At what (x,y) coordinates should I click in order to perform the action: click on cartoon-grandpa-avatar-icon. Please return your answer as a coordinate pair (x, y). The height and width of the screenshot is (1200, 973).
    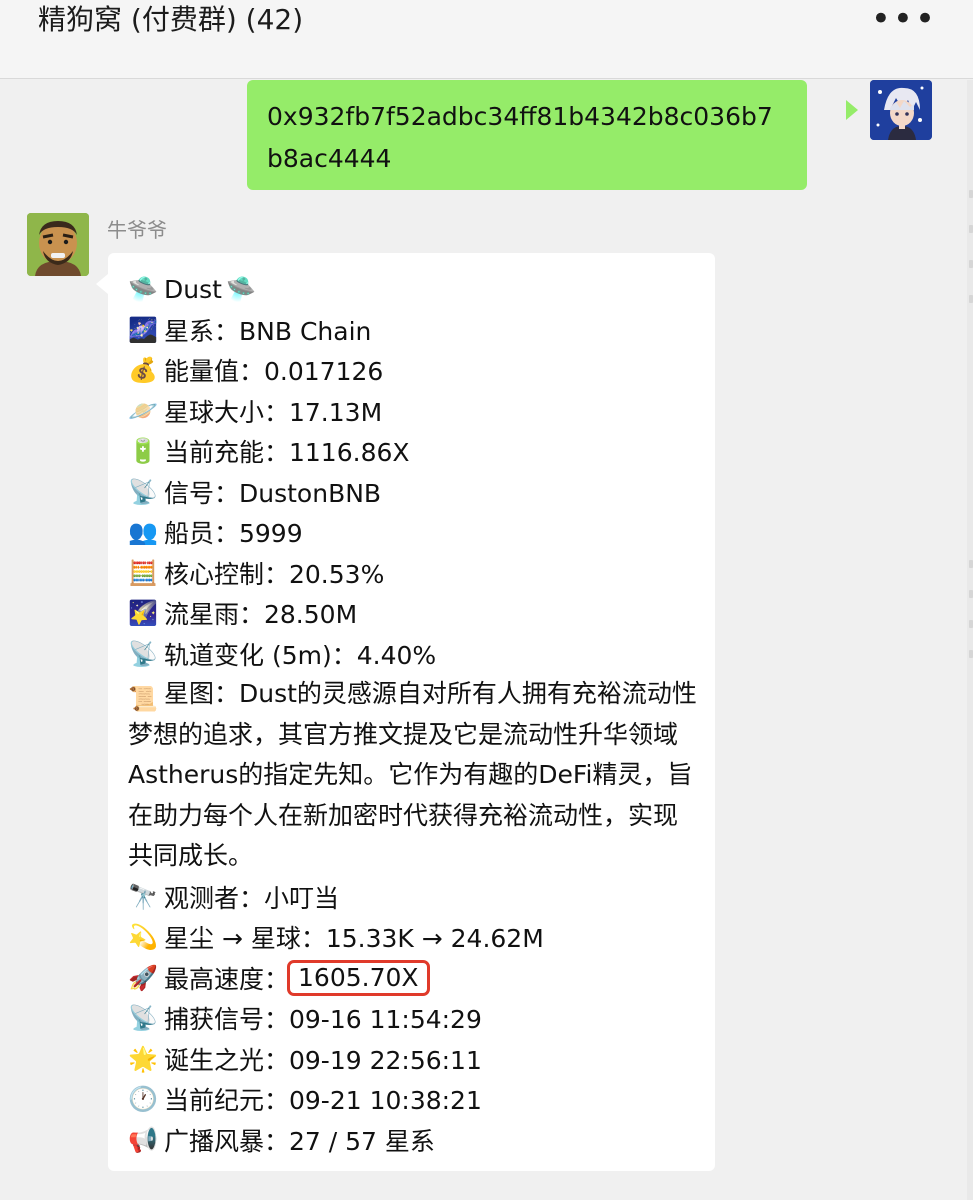
    Looking at the image, I should click on (58, 244).